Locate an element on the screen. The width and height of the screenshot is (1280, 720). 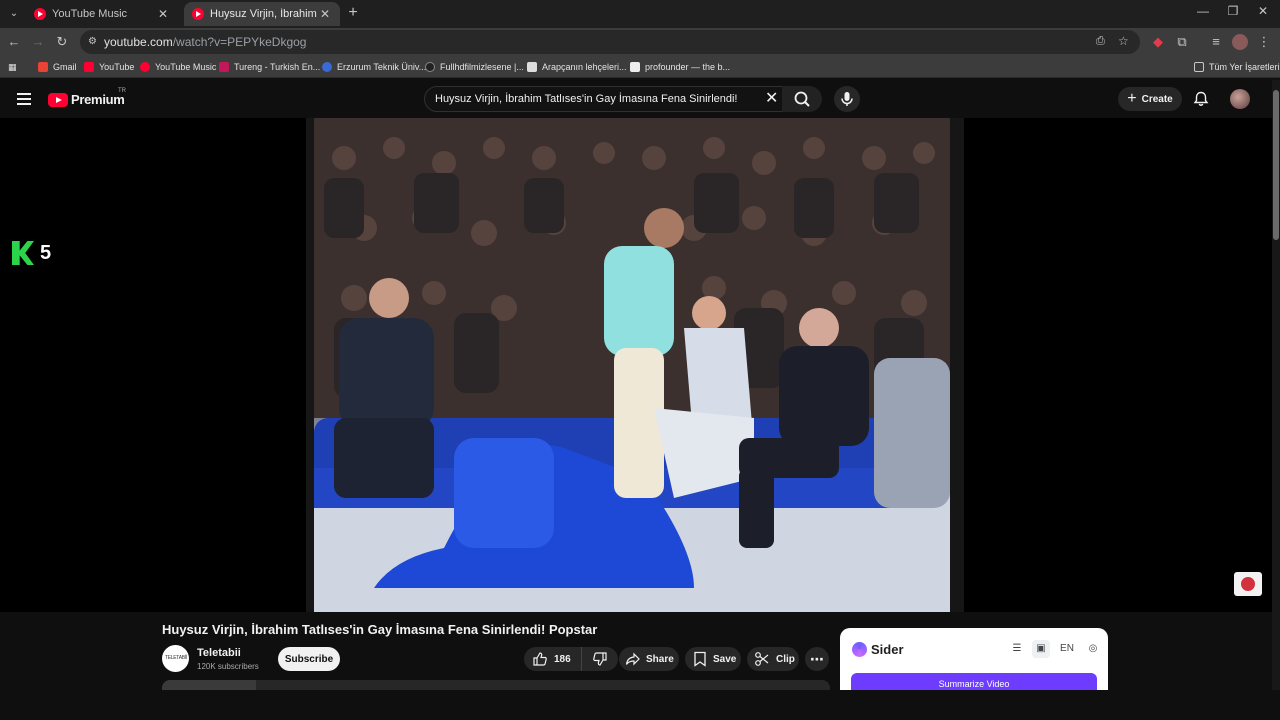
youtube-premium-logo: Premium TR is located at coordinates (87, 97).